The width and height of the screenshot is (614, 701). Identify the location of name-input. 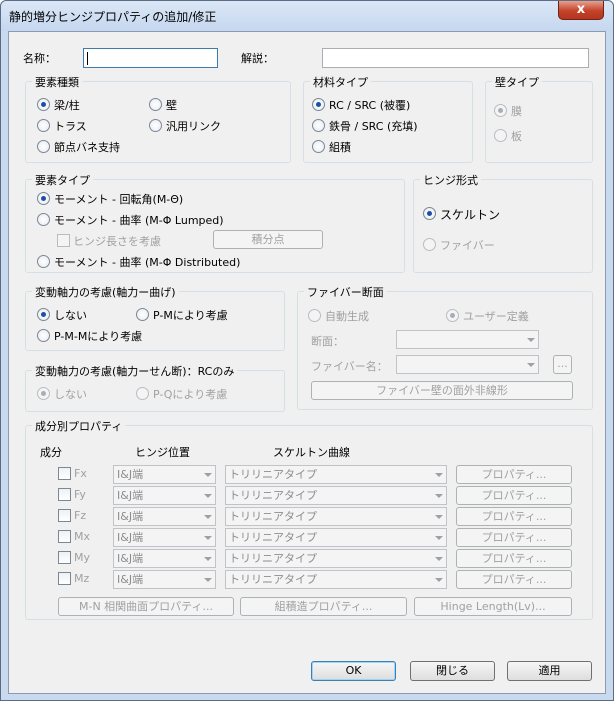
(150, 58).